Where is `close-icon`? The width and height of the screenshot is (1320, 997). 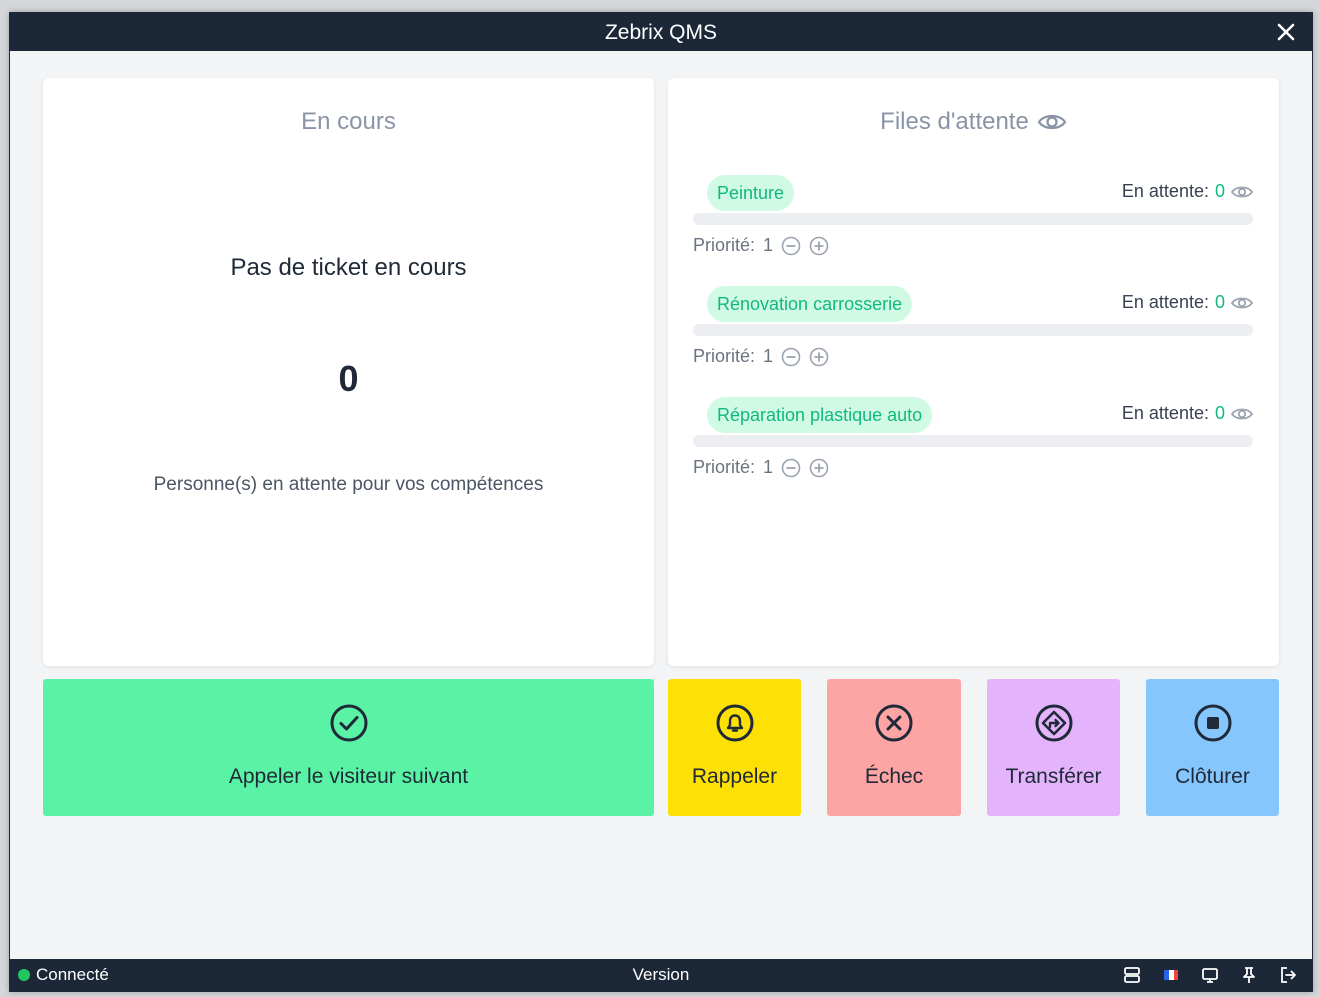 close-icon is located at coordinates (1286, 32).